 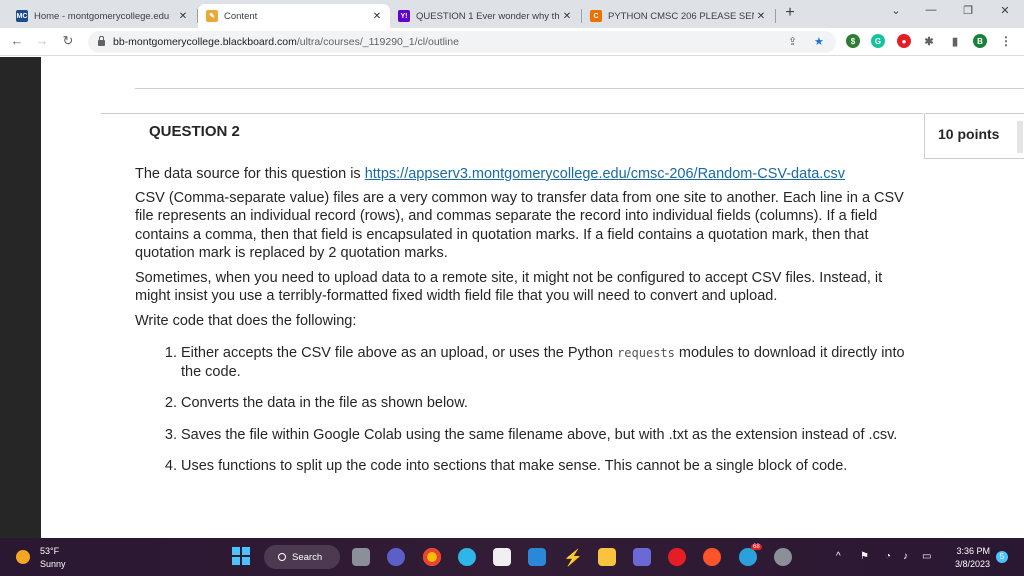 I want to click on teams-icon, so click(x=396, y=557).